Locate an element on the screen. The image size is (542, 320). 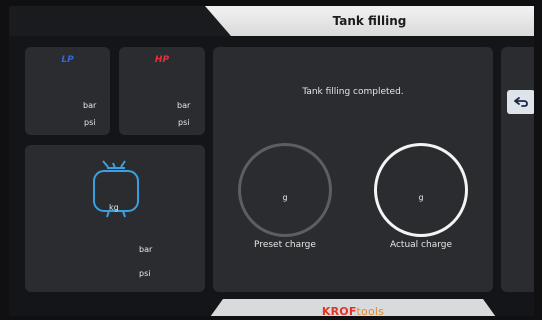
actual-unit: g is located at coordinates (421, 197).